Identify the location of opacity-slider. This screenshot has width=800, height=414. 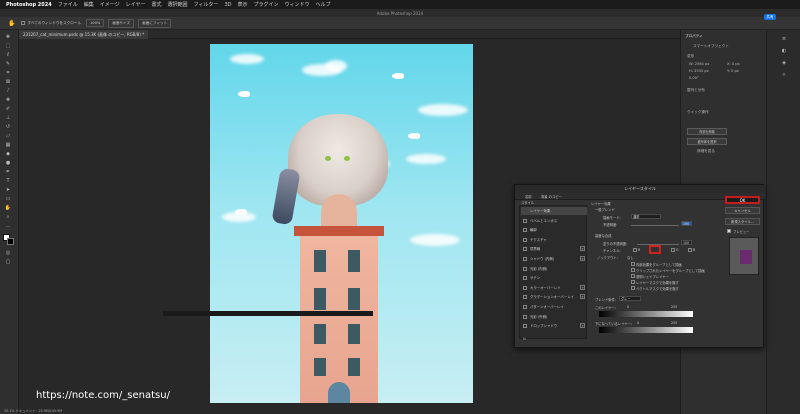
(655, 225).